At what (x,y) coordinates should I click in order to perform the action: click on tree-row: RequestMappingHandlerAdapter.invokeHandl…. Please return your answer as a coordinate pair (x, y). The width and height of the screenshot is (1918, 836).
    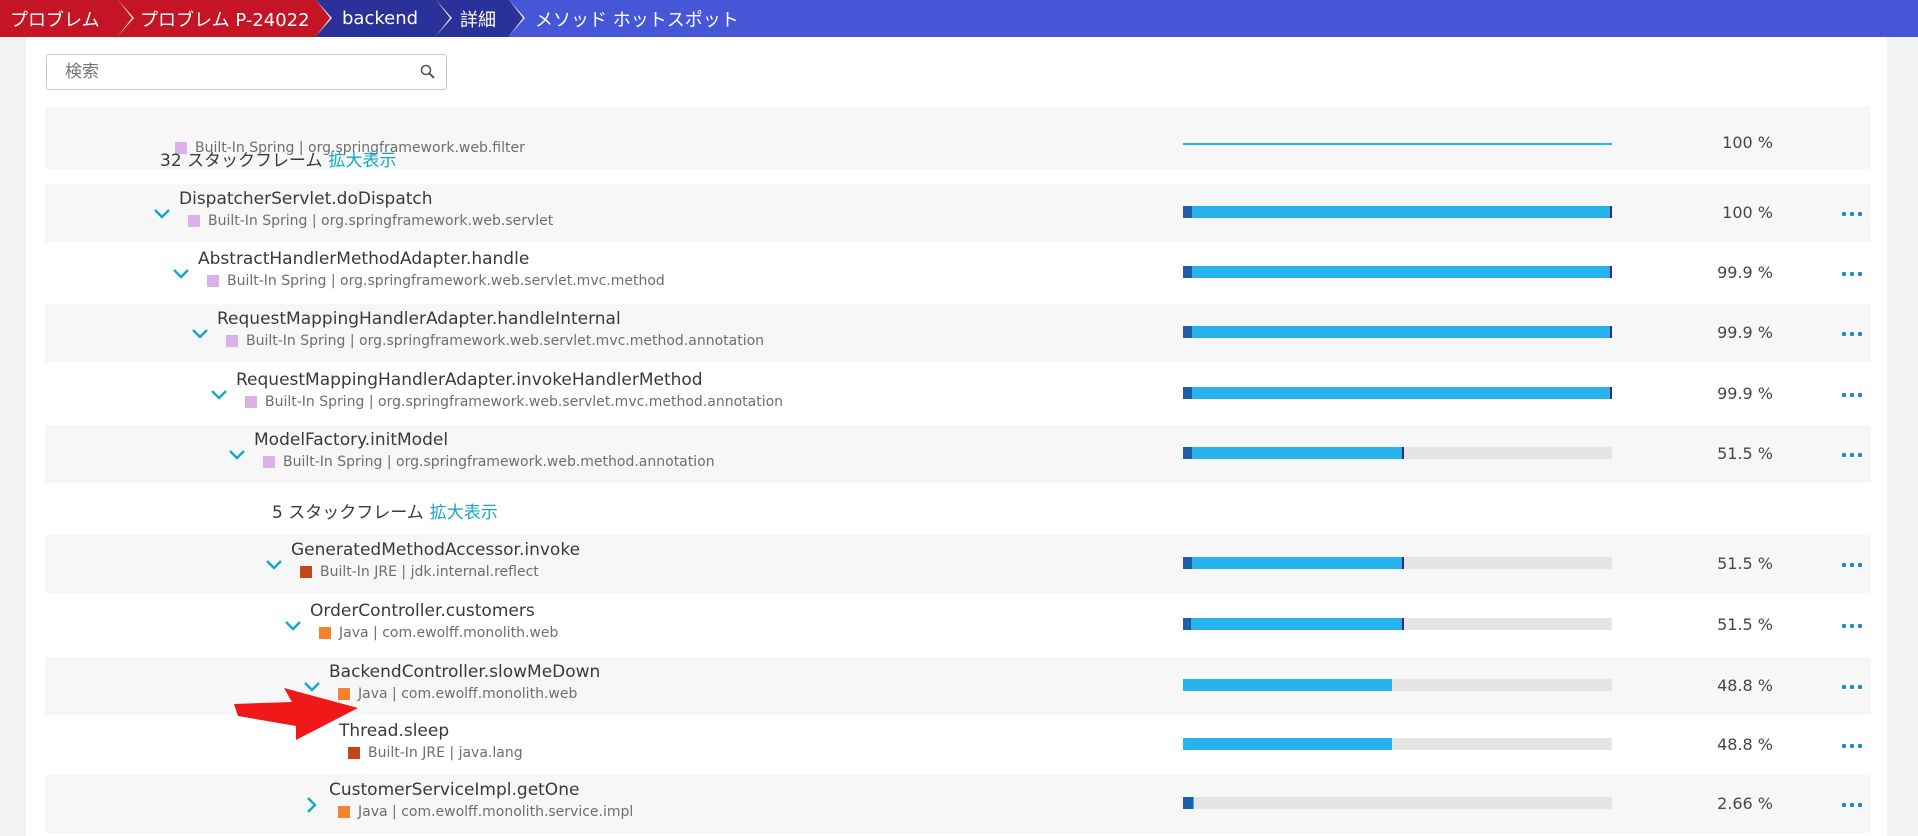
    Looking at the image, I should click on (958, 394).